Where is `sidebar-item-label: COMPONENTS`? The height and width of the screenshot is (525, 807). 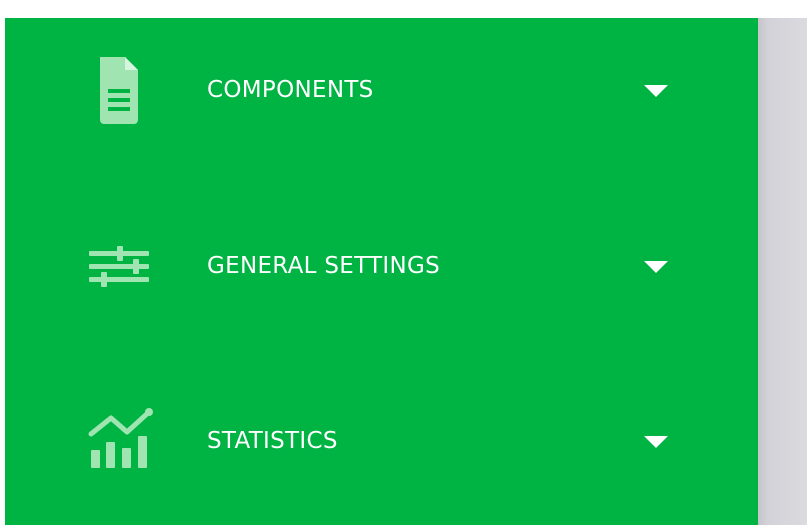
sidebar-item-label: COMPONENTS is located at coordinates (290, 90).